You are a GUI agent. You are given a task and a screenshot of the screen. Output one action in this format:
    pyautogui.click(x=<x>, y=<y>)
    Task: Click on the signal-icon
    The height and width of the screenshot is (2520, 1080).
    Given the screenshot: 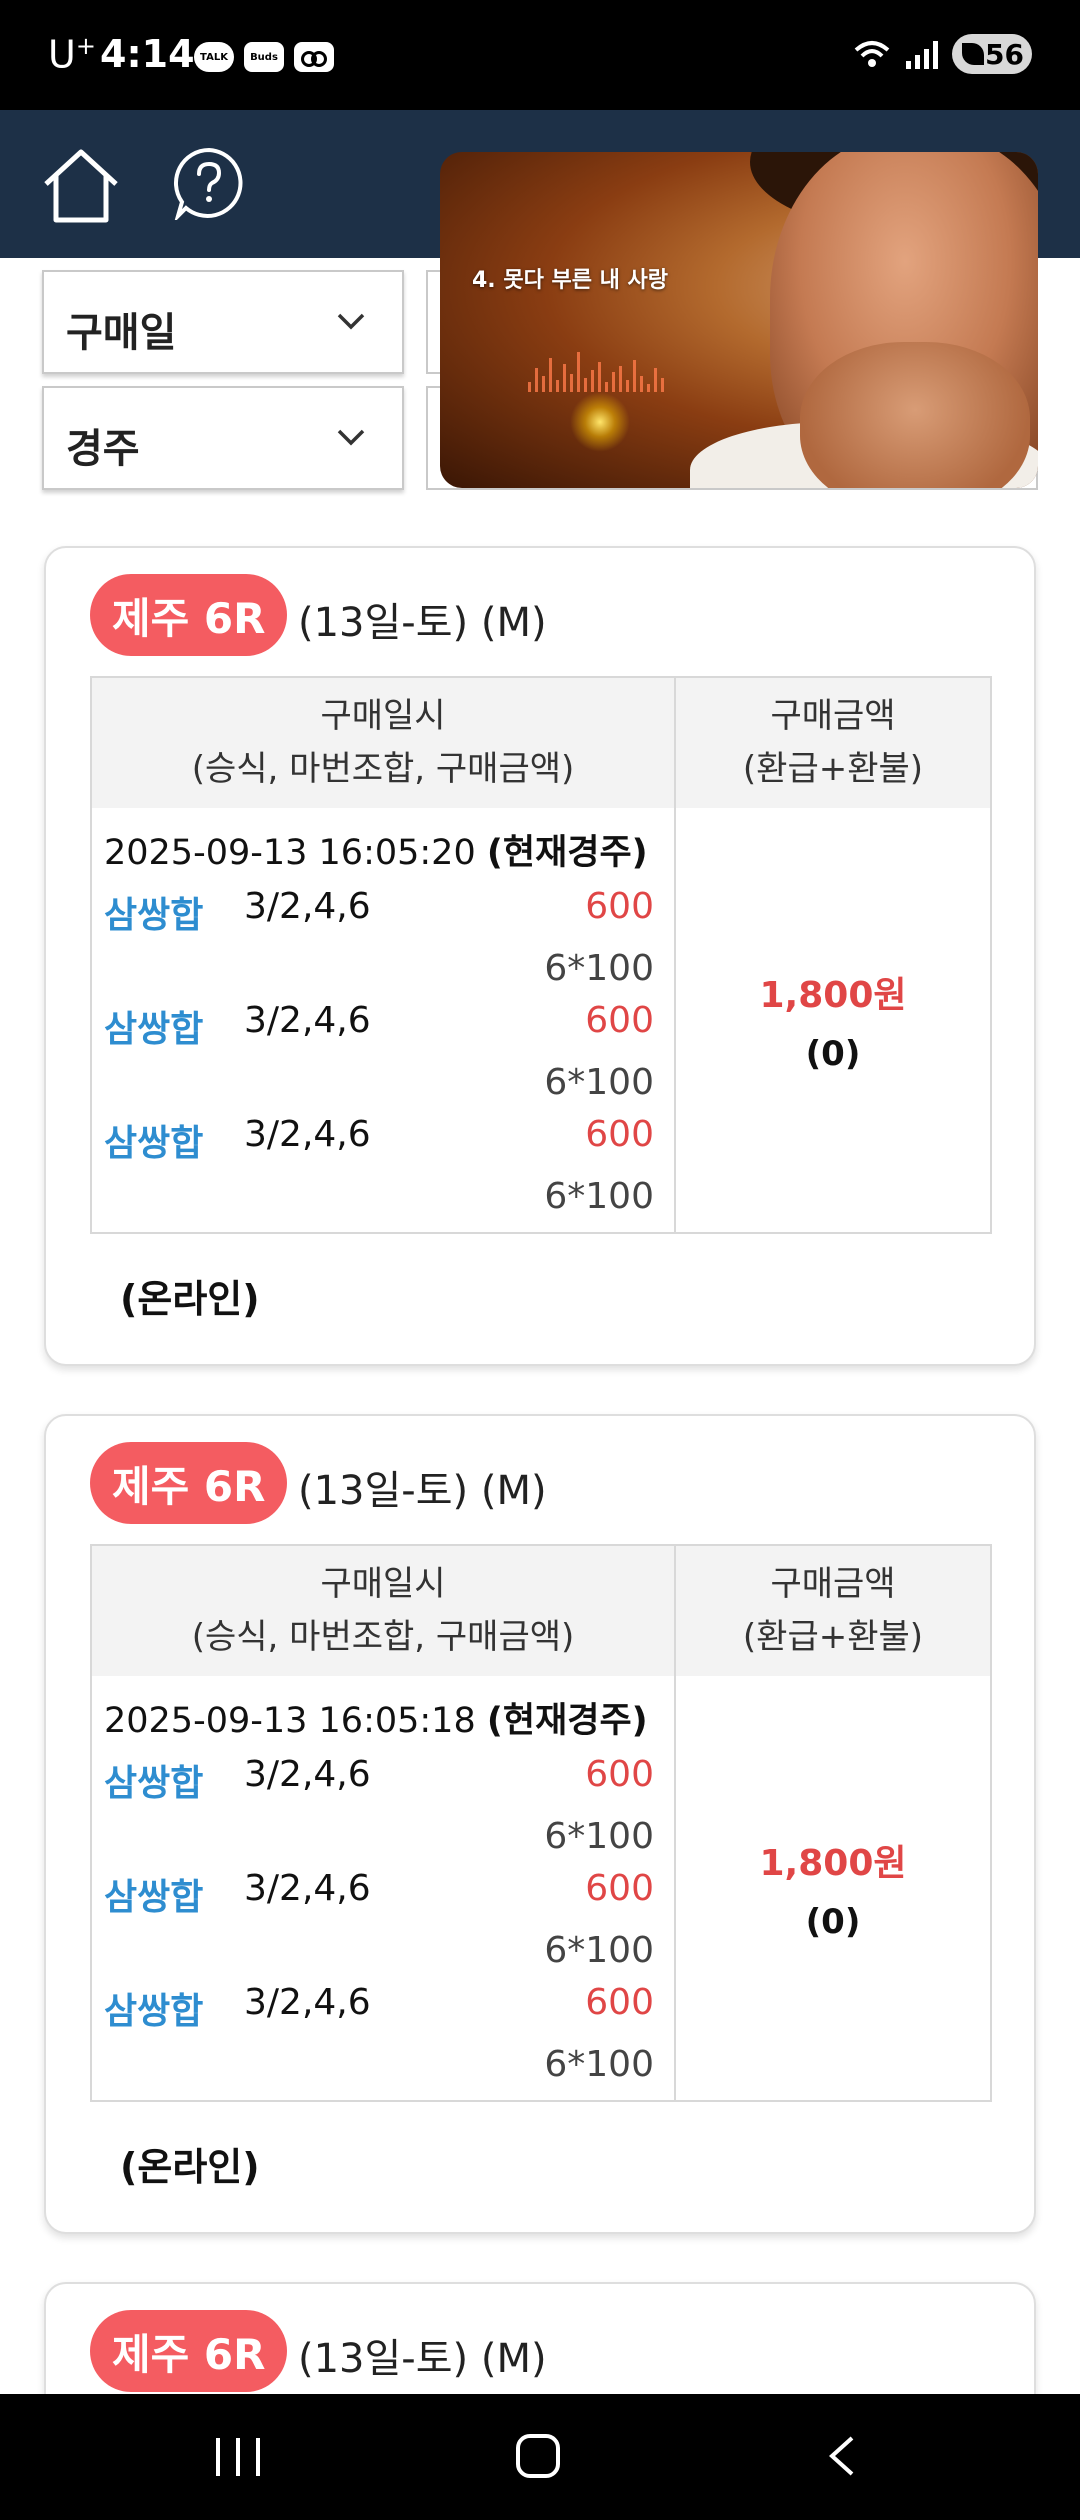 What is the action you would take?
    pyautogui.click(x=922, y=54)
    